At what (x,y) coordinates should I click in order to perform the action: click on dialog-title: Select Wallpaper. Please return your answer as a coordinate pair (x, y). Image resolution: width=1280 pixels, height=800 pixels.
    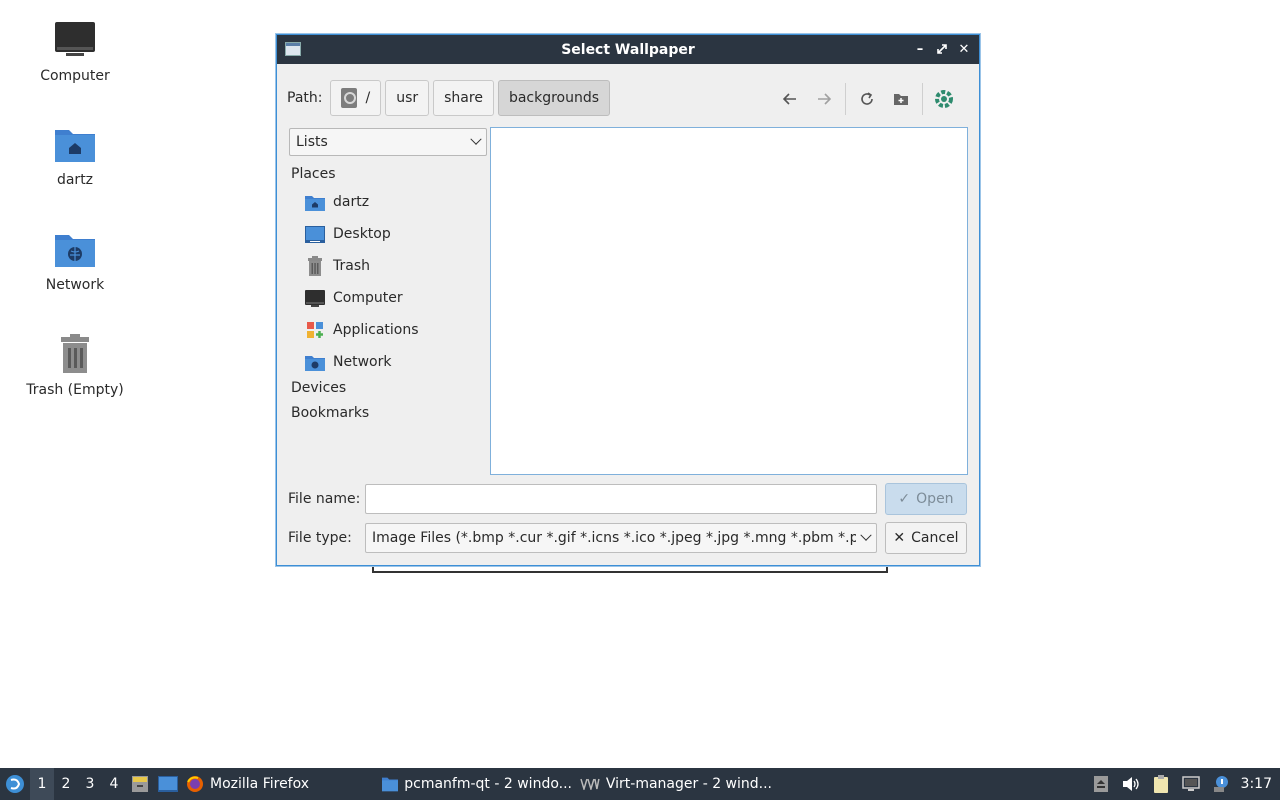
    Looking at the image, I should click on (628, 49).